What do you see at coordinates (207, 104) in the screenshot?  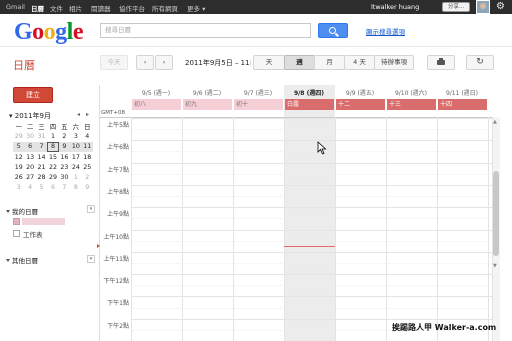 I see `all-day-event: 初九` at bounding box center [207, 104].